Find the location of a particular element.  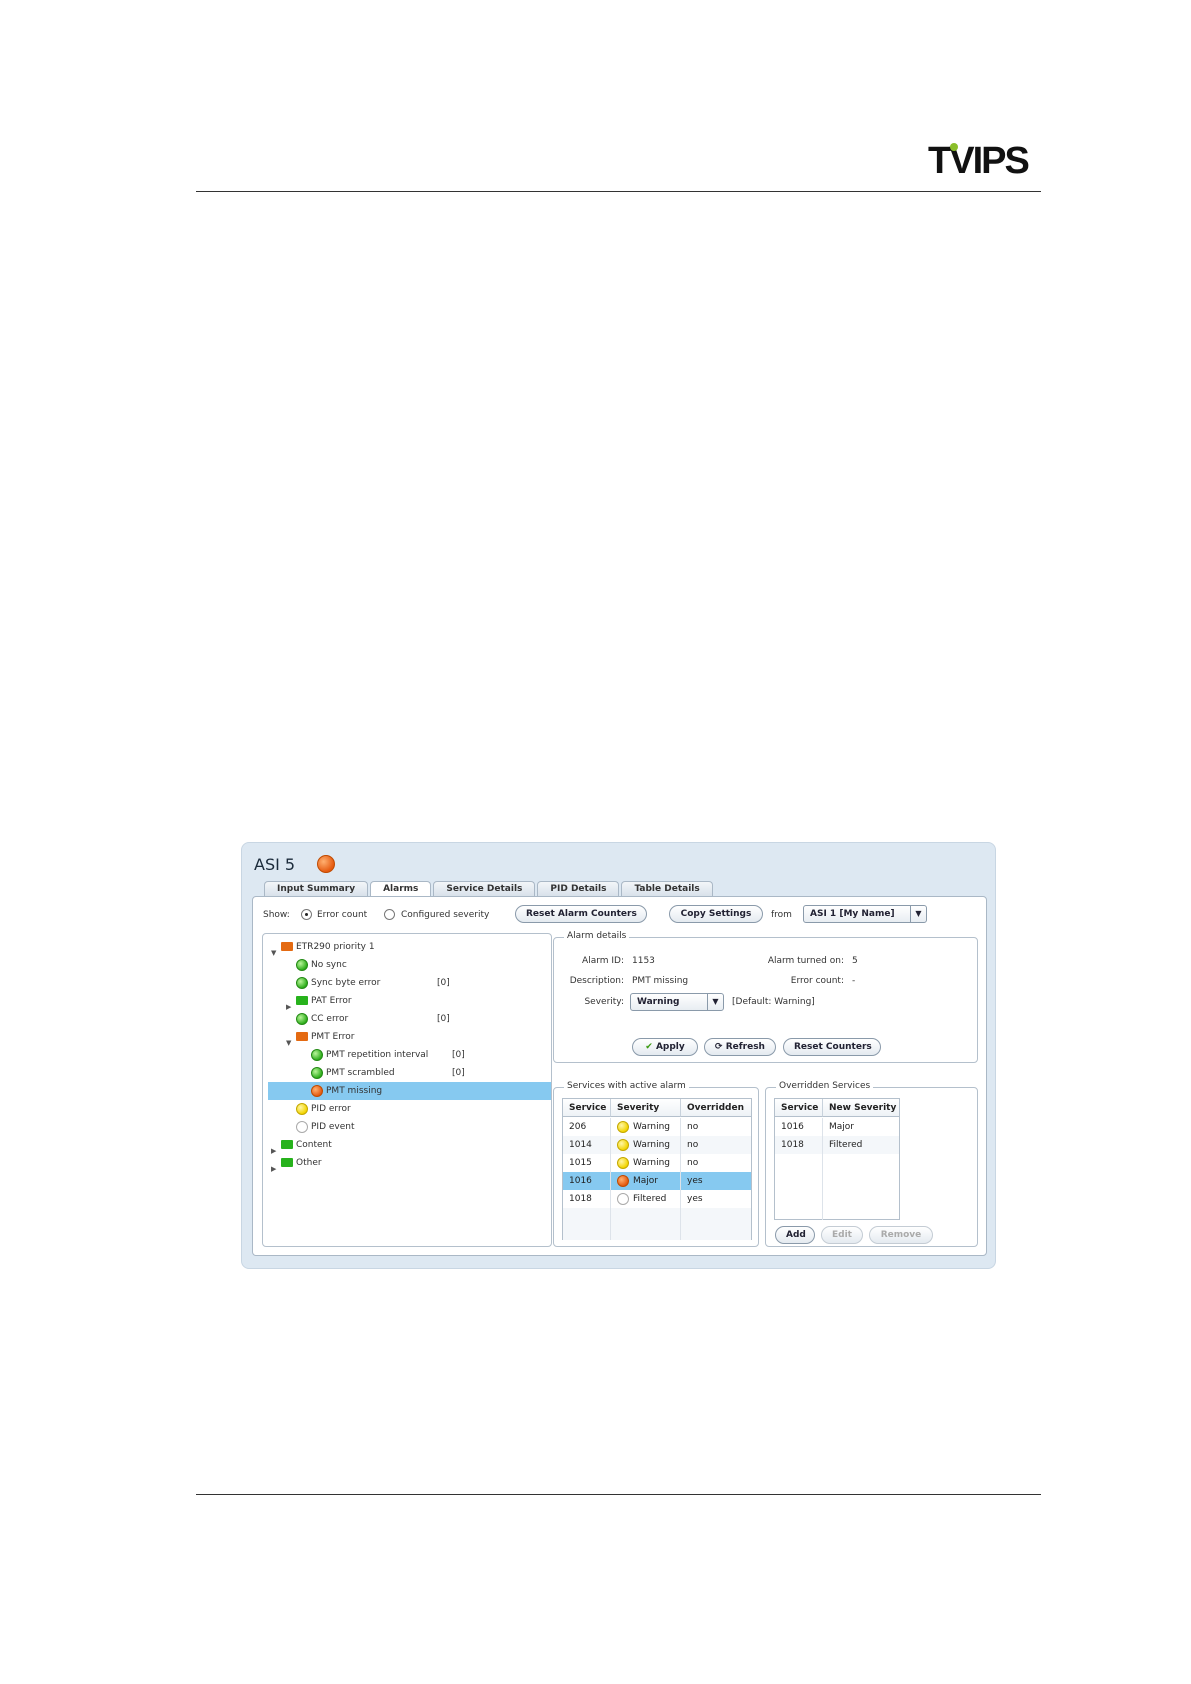

col-new-severity: New Severity is located at coordinates (861, 1108).